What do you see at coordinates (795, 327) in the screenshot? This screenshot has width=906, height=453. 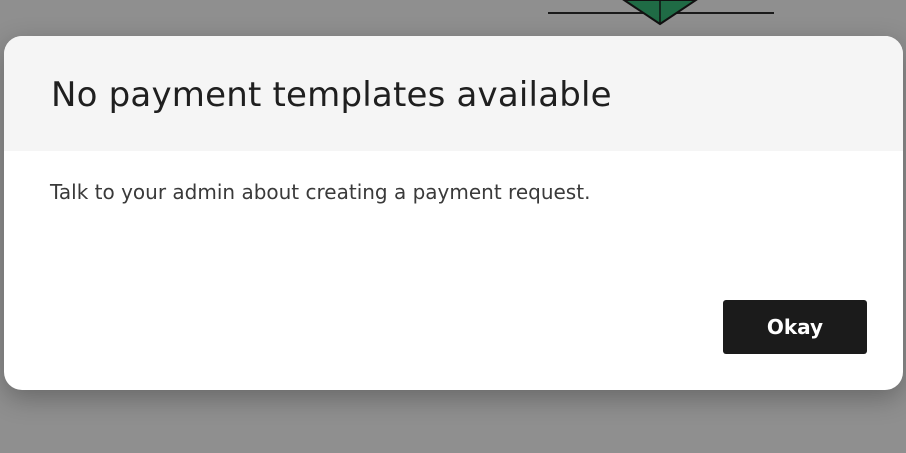 I see `okay-button: Okay` at bounding box center [795, 327].